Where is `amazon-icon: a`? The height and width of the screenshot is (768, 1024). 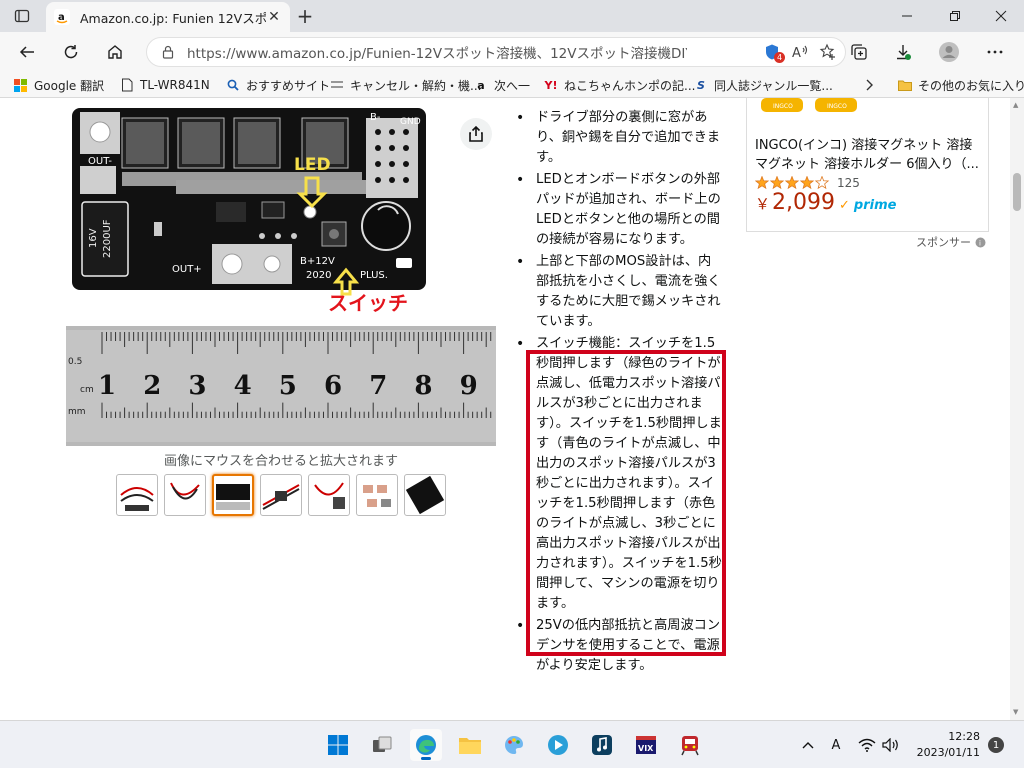 amazon-icon: a is located at coordinates (481, 85).